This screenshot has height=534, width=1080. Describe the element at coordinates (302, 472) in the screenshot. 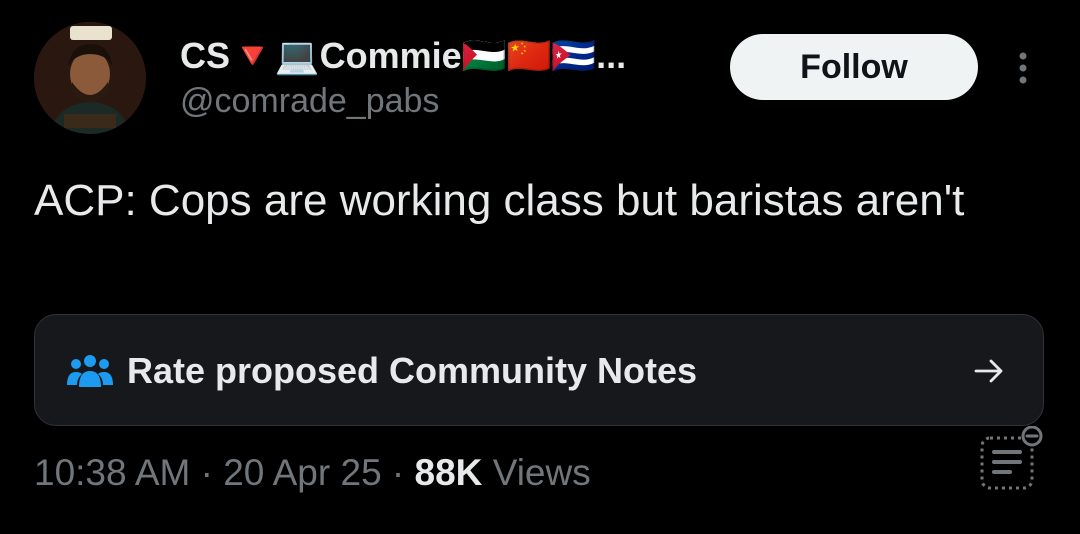

I see `tweet-date: 20 Apr 25` at that location.